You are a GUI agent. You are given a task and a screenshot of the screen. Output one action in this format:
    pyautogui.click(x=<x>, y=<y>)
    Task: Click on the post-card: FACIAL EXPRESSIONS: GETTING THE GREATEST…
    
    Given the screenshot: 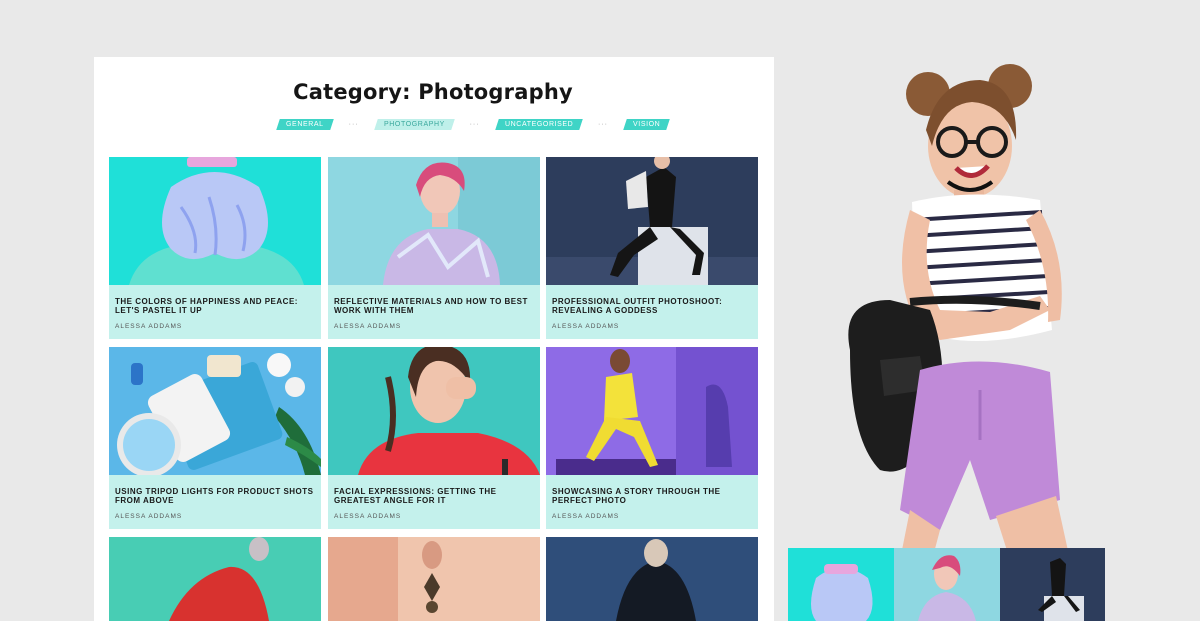 What is the action you would take?
    pyautogui.click(x=434, y=438)
    